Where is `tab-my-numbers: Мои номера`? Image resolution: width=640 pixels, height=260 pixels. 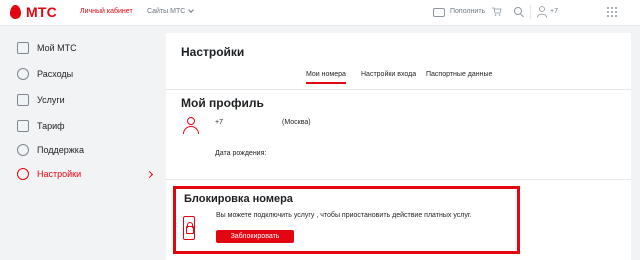
tab-my-numbers: Мои номера is located at coordinates (326, 77).